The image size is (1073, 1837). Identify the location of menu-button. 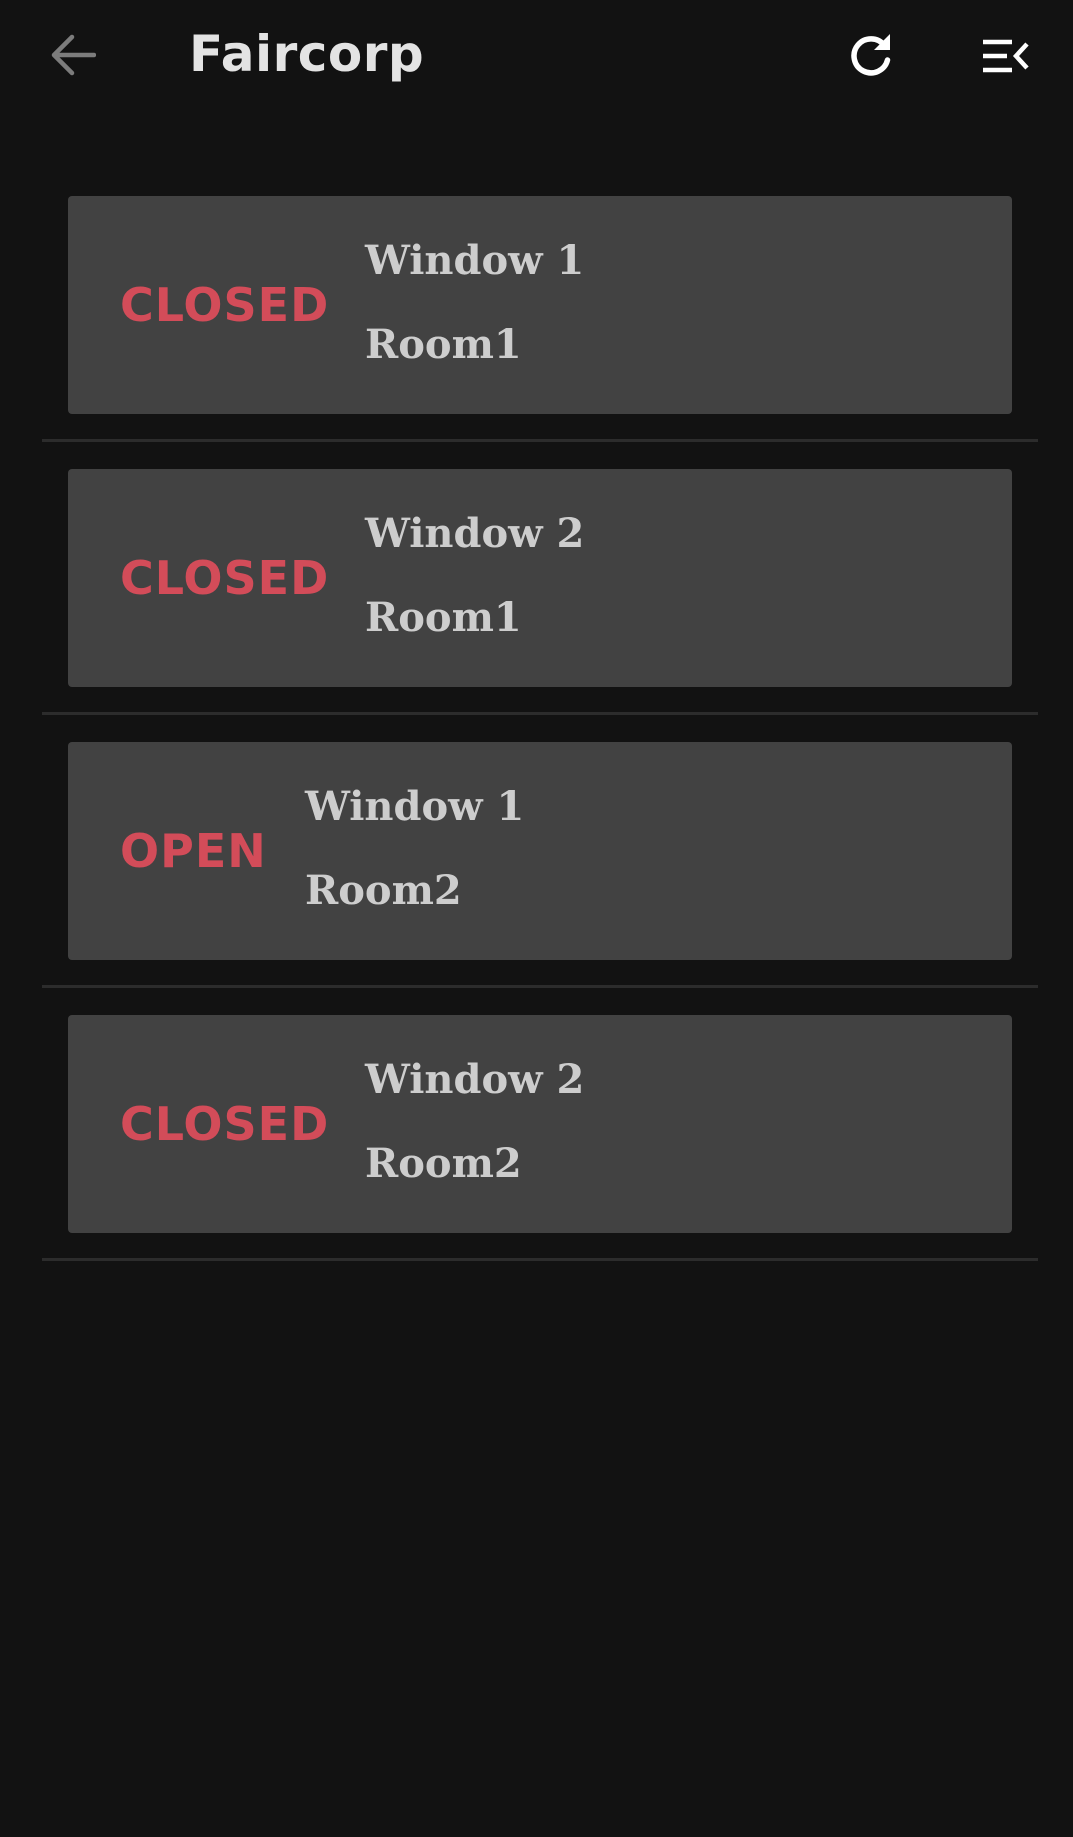
(1006, 56).